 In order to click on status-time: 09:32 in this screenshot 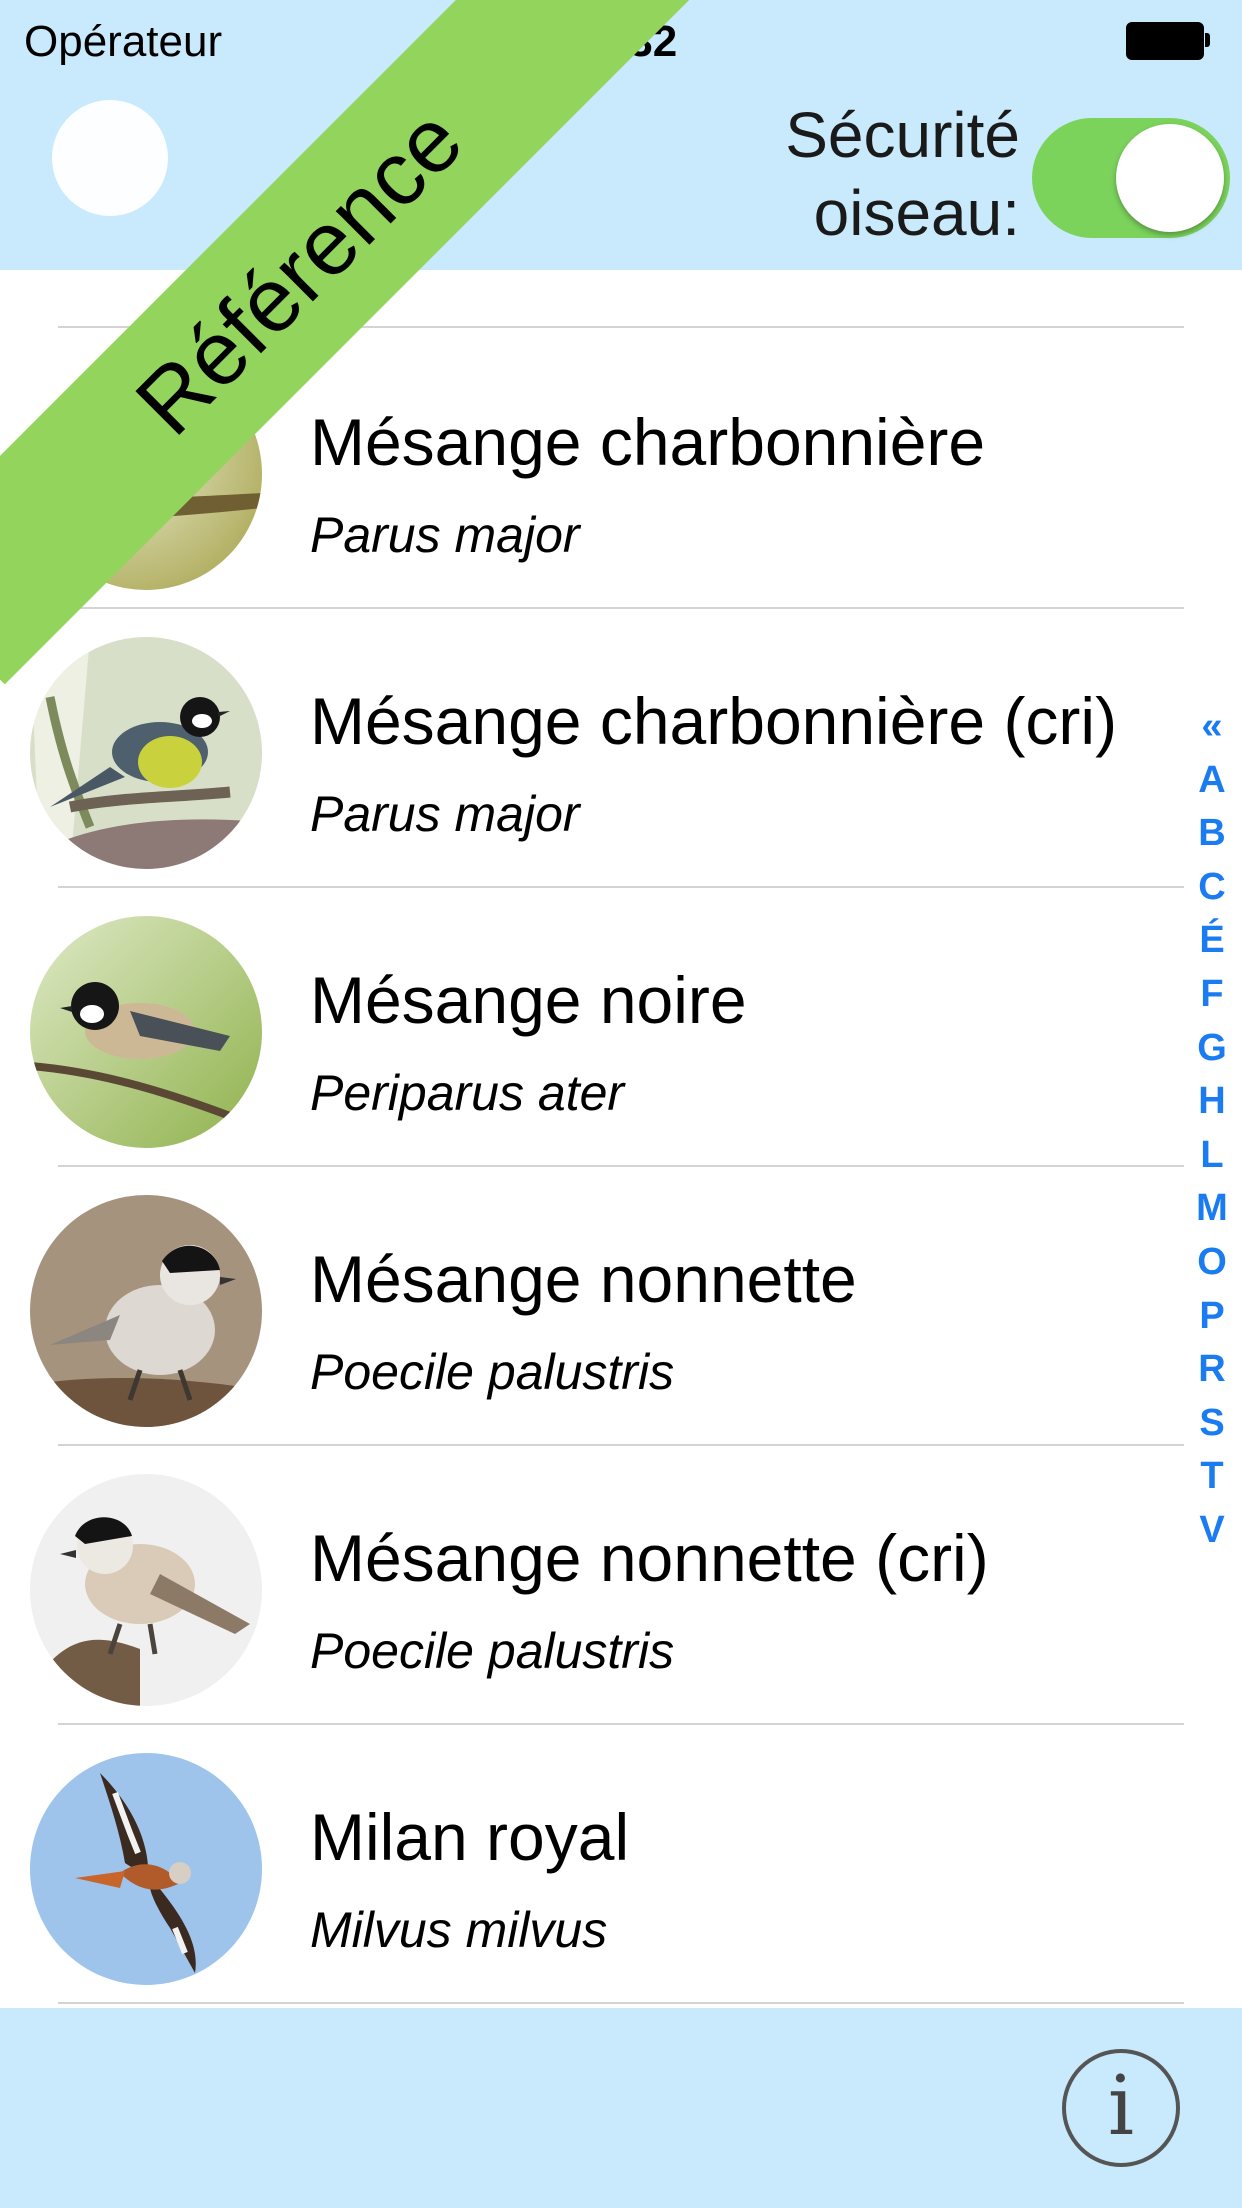, I will do `click(621, 41)`.